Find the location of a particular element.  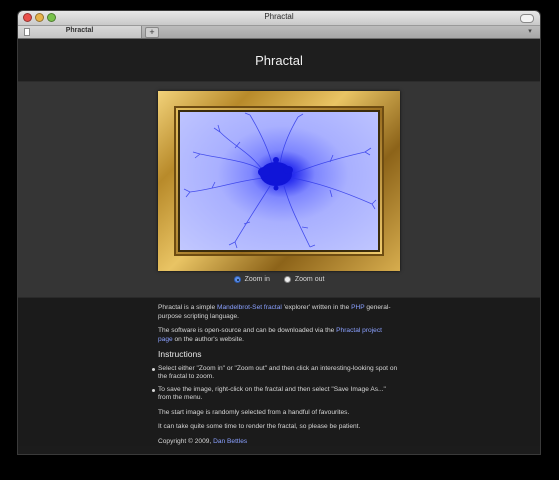

tab-menu-icon: ▾ is located at coordinates (530, 31).